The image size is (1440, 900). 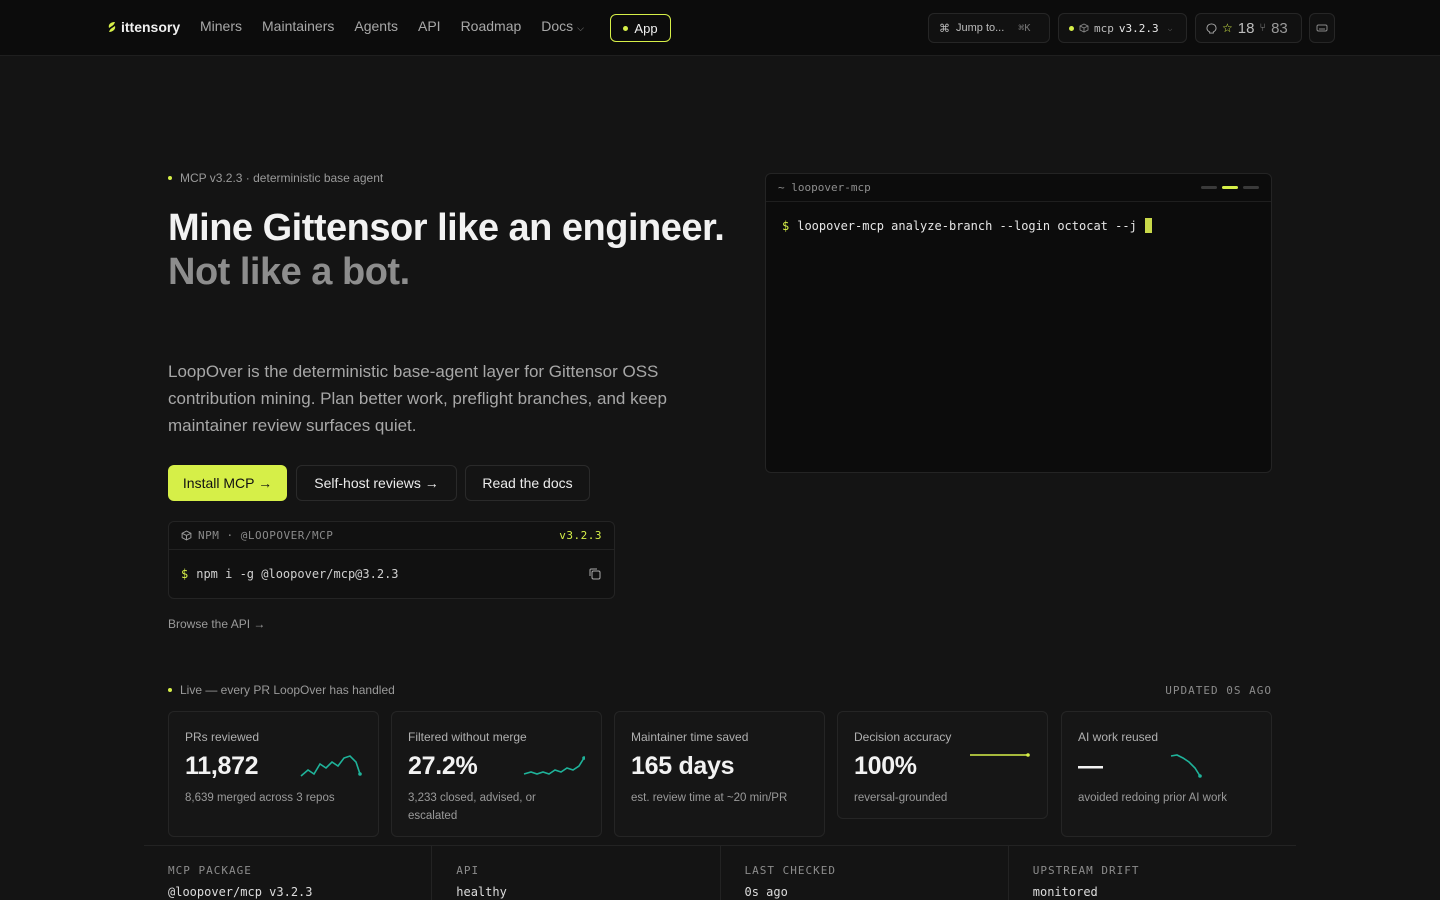 What do you see at coordinates (112, 27) in the screenshot?
I see `logo-icon` at bounding box center [112, 27].